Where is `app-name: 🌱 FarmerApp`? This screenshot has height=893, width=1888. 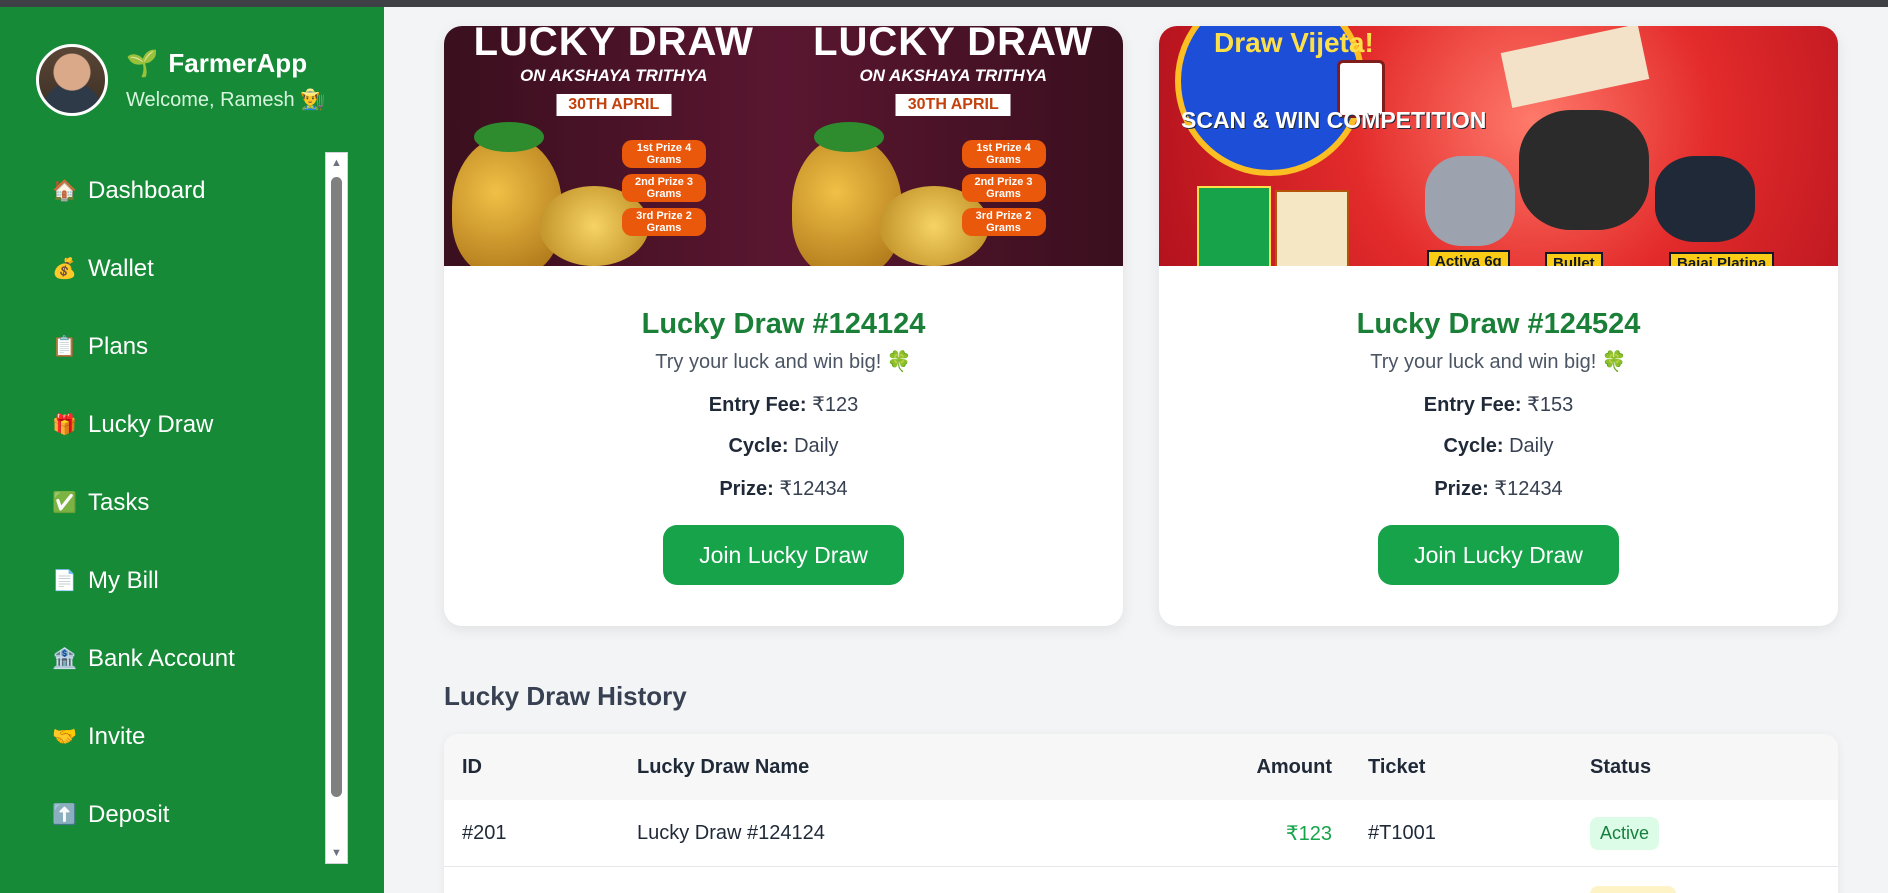 app-name: 🌱 FarmerApp is located at coordinates (225, 63).